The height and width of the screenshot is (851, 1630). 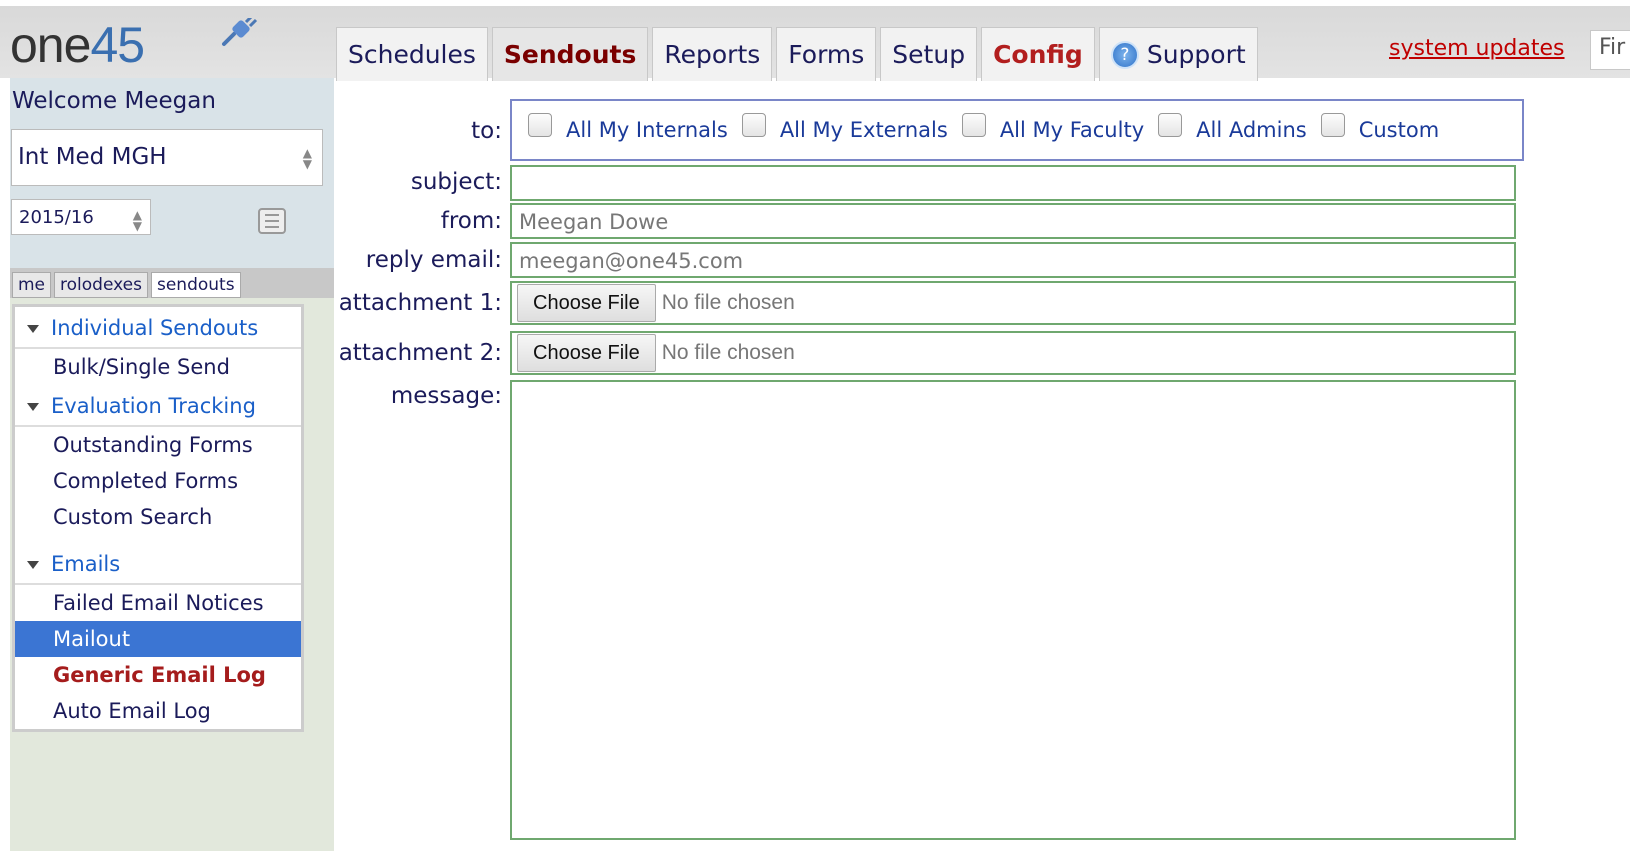 I want to click on menu-item-completed-forms: Completed Forms, so click(x=158, y=481).